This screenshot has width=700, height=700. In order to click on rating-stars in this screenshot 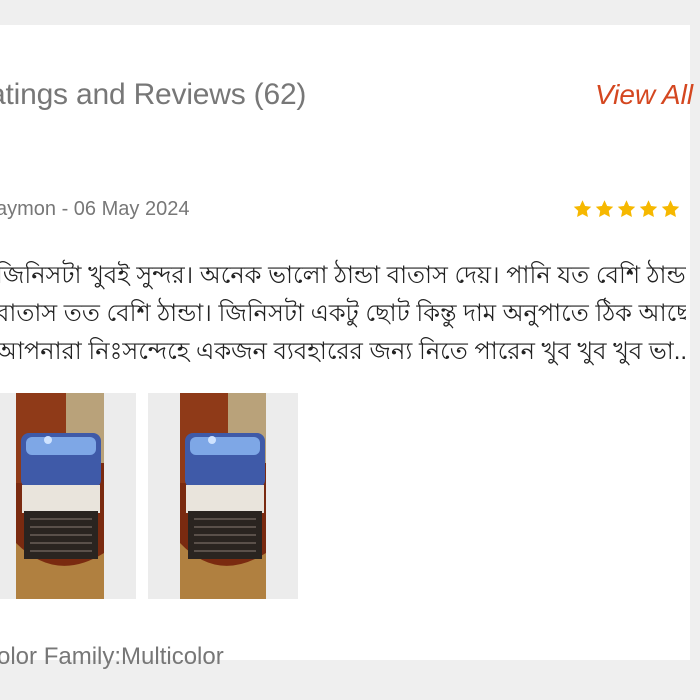, I will do `click(626, 209)`.